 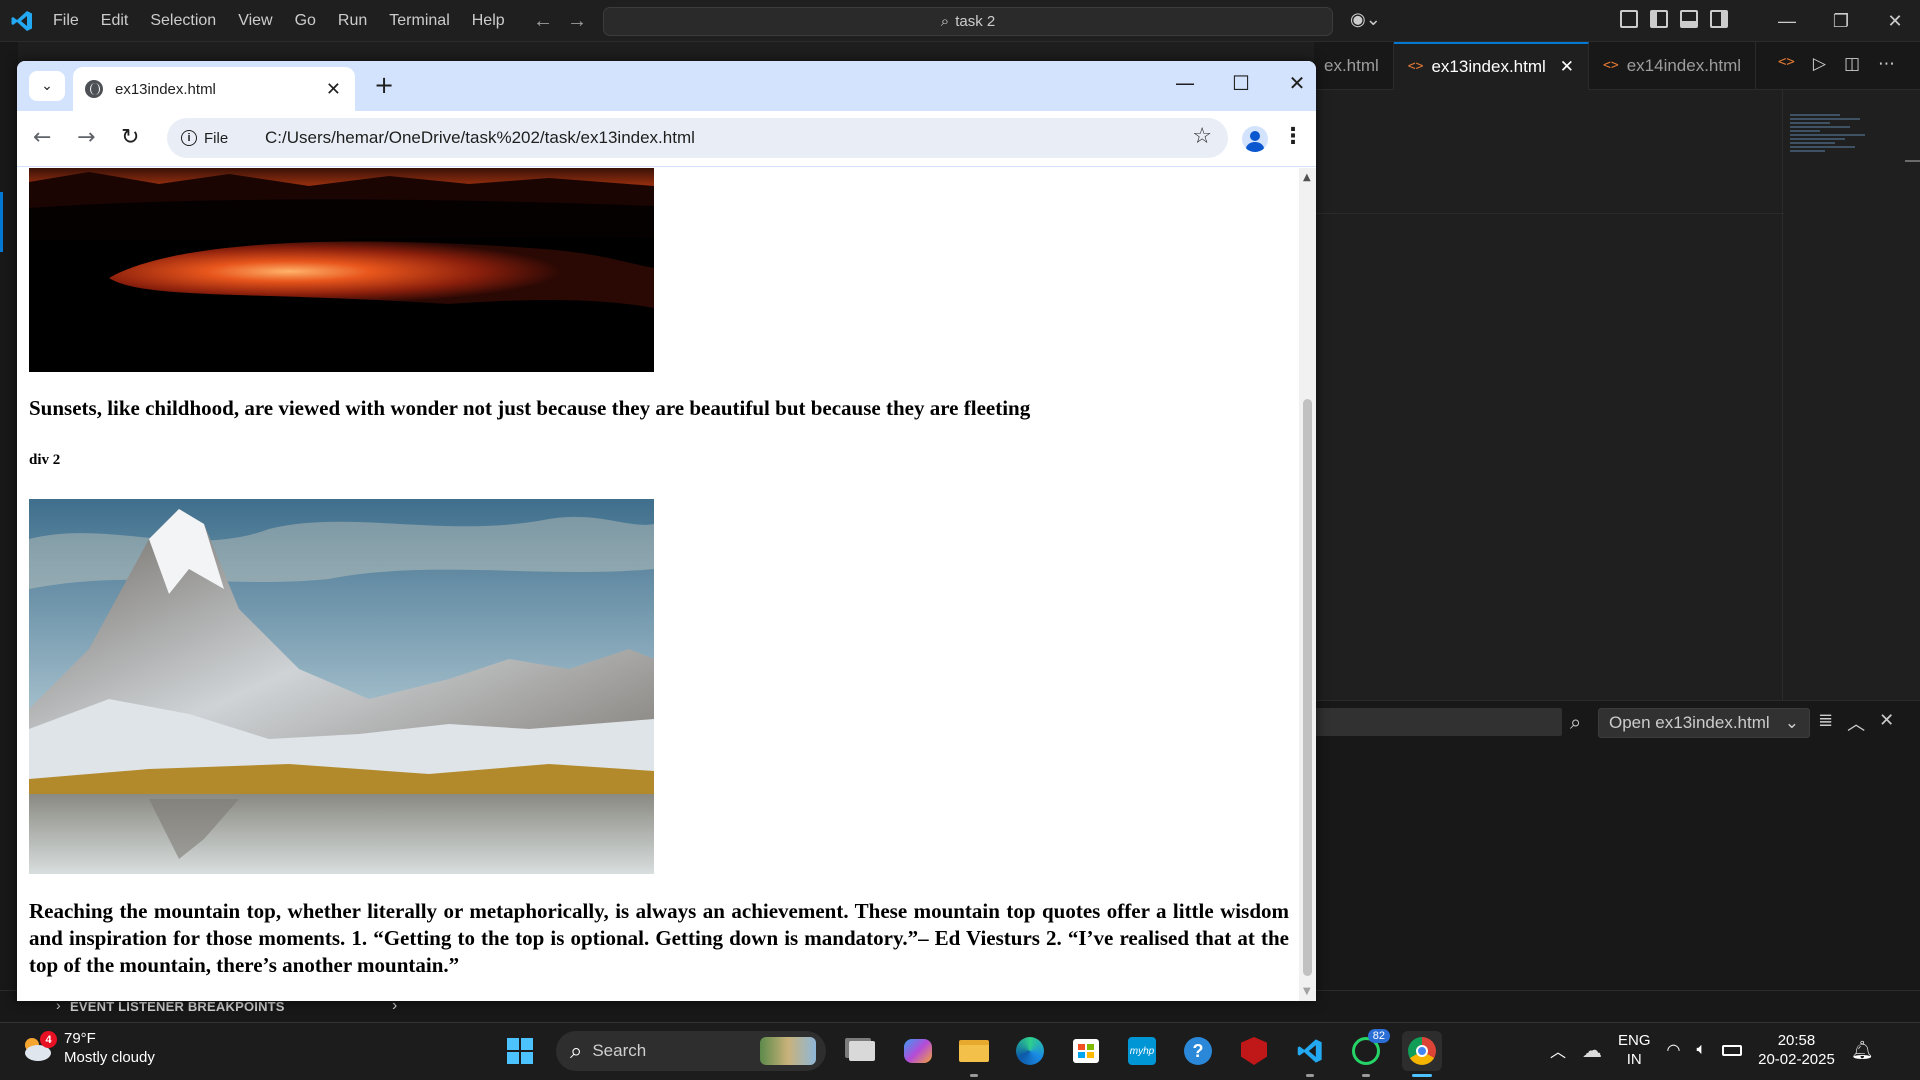 I want to click on volume-icon: 🔈︎, so click(x=1702, y=1050).